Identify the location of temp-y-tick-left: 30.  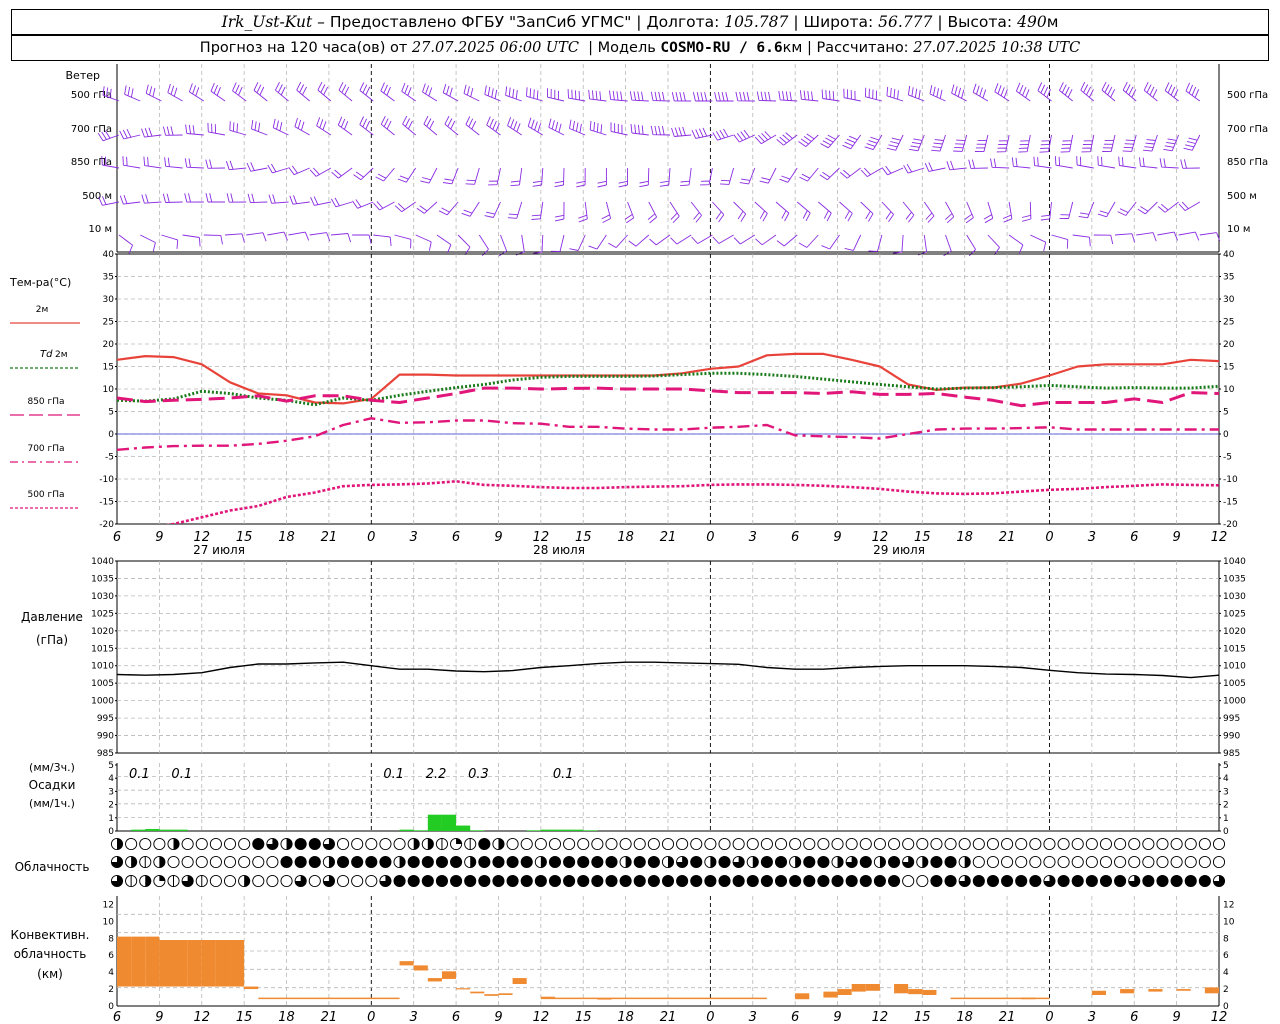
(109, 300).